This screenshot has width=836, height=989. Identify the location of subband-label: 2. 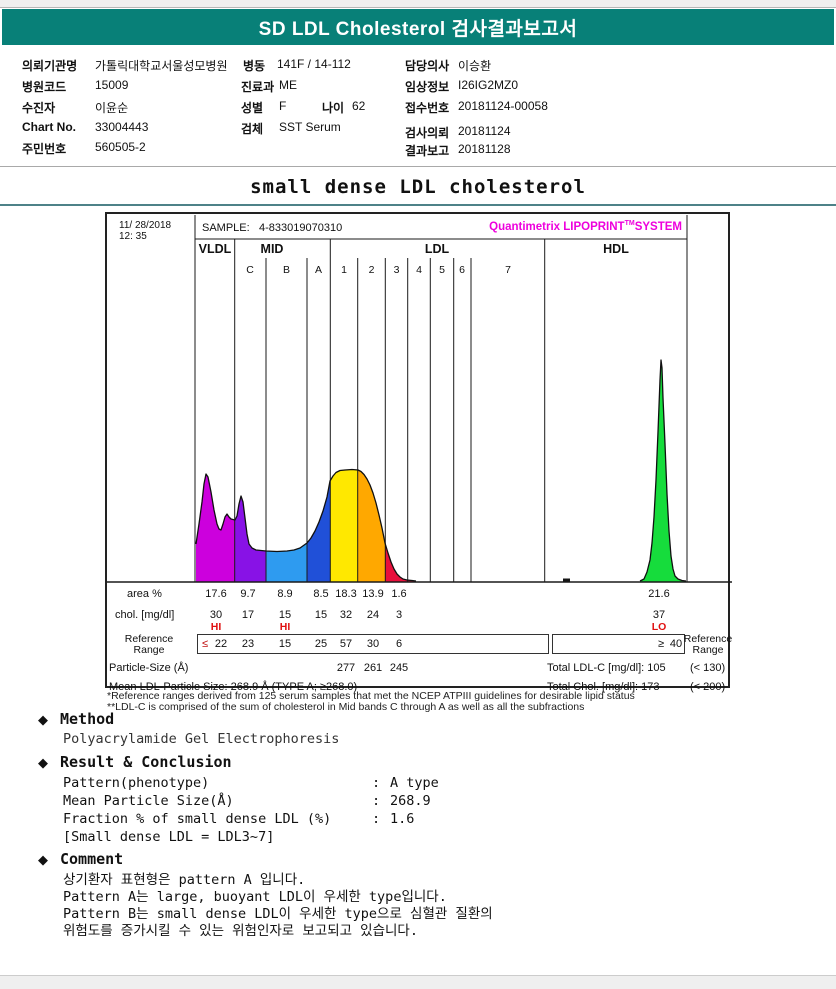
(371, 270).